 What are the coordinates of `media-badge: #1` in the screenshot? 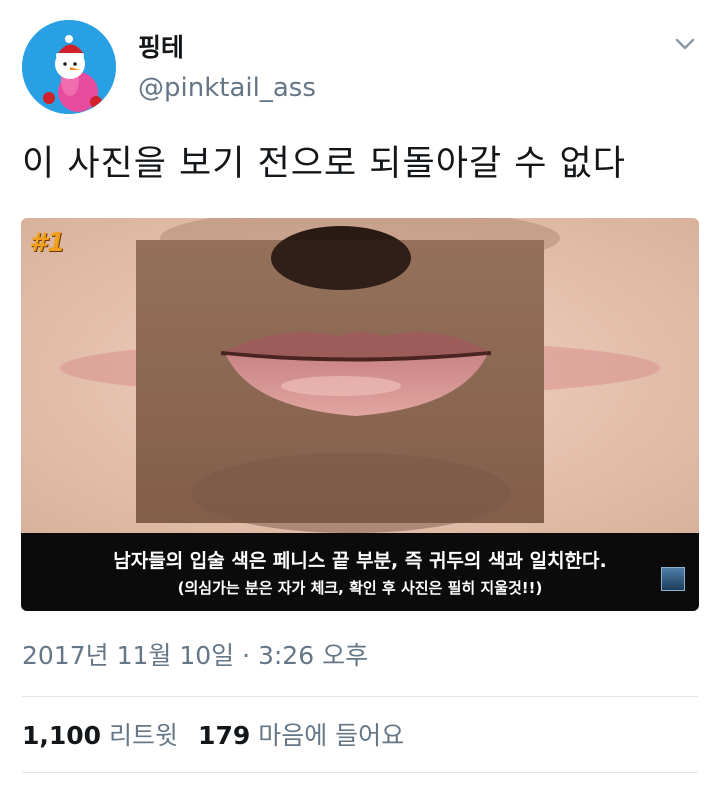 It's located at (47, 243).